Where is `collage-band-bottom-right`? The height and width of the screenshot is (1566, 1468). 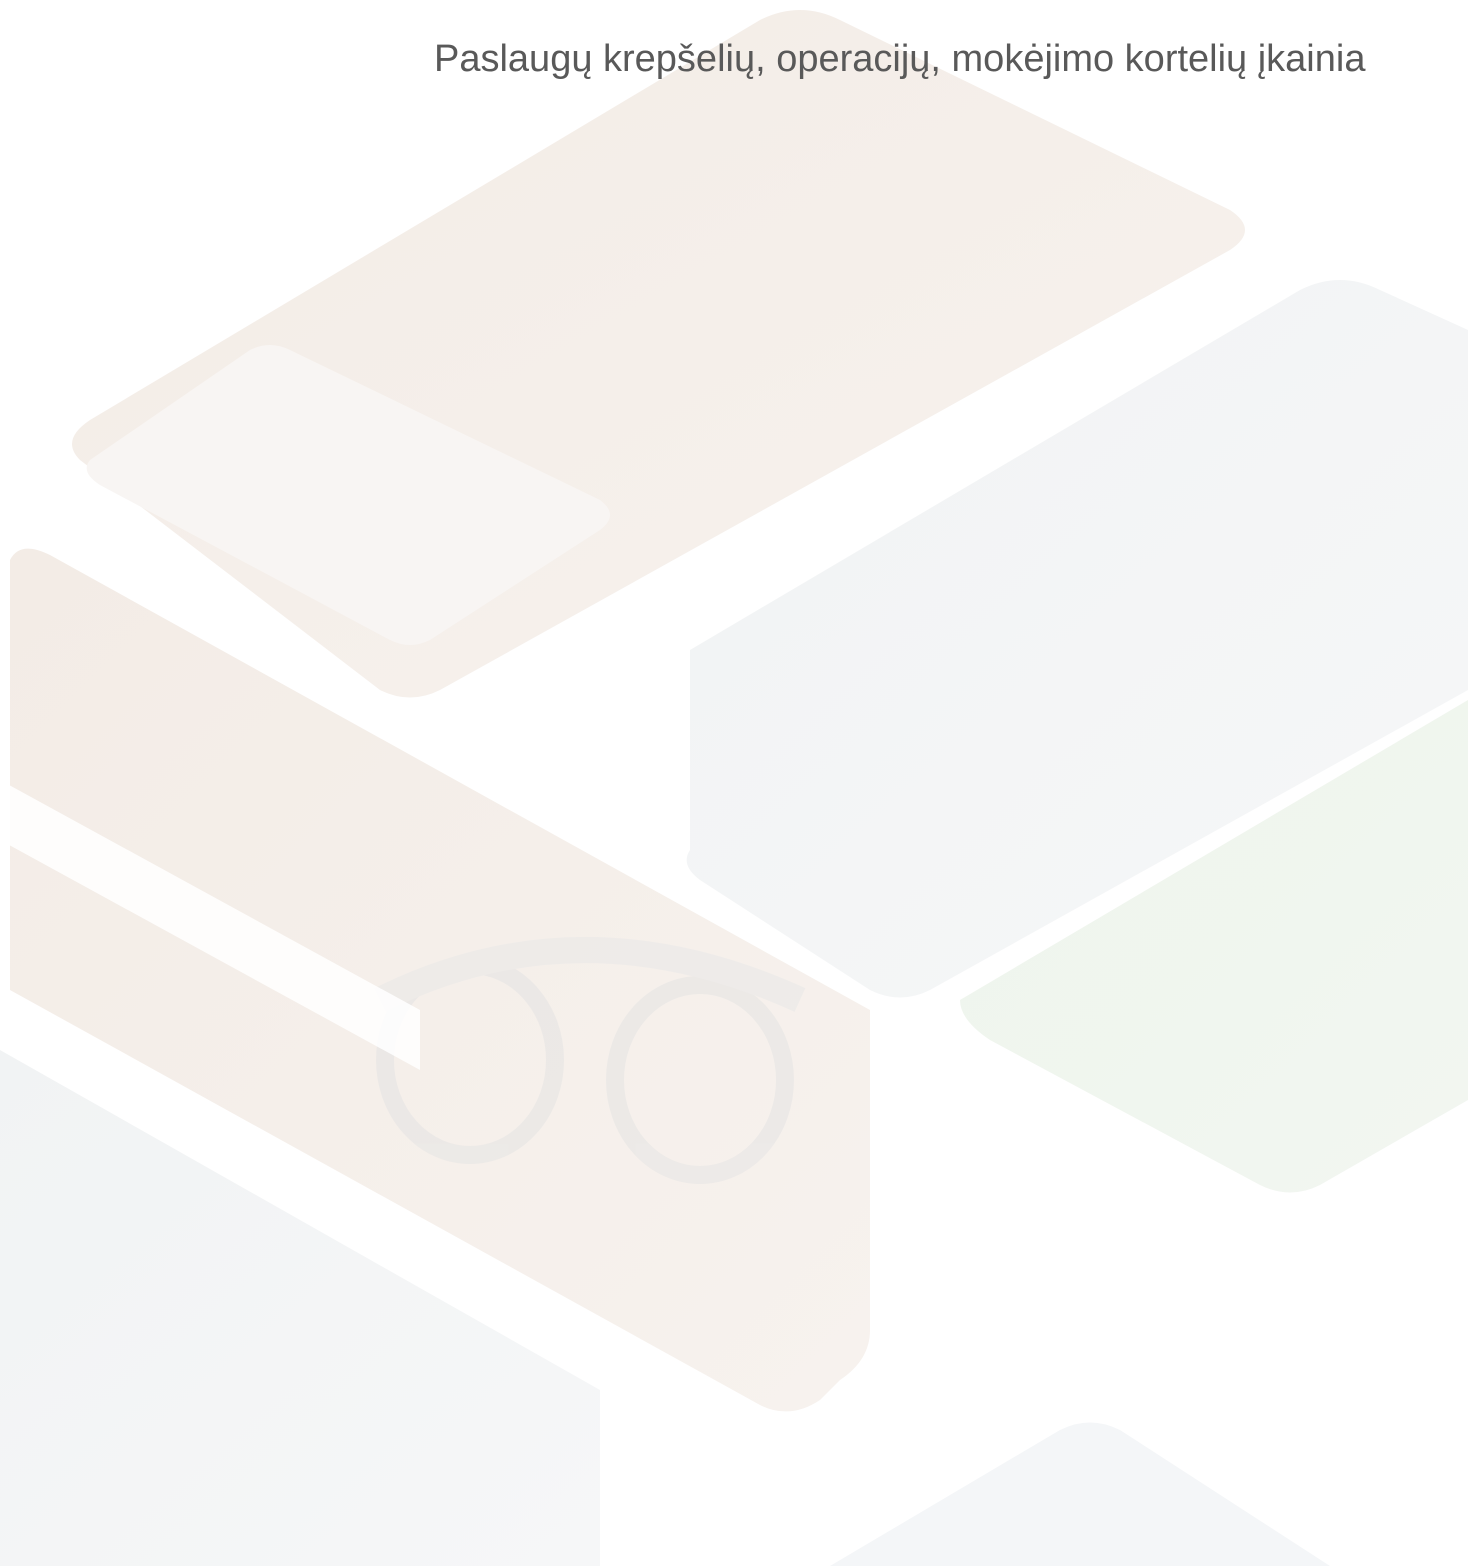 collage-band-bottom-right is located at coordinates (1080, 1494).